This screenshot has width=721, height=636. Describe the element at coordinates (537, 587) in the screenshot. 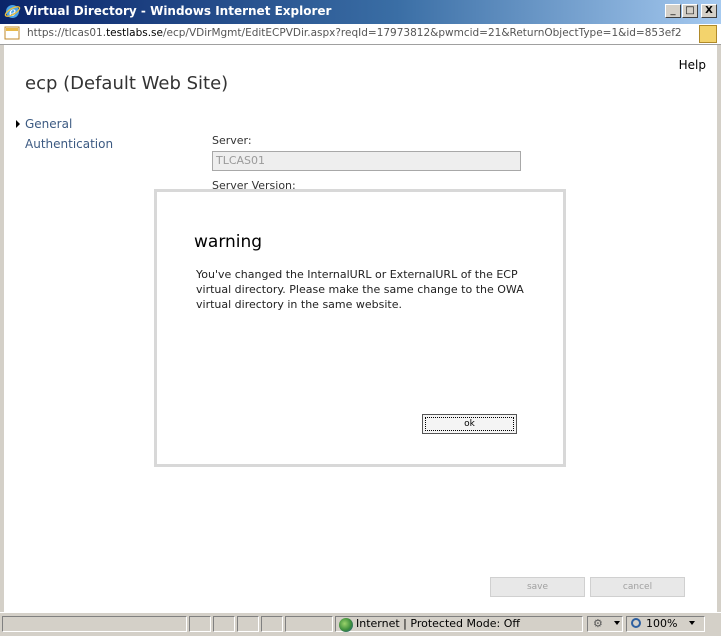

I see `save-button: save` at that location.